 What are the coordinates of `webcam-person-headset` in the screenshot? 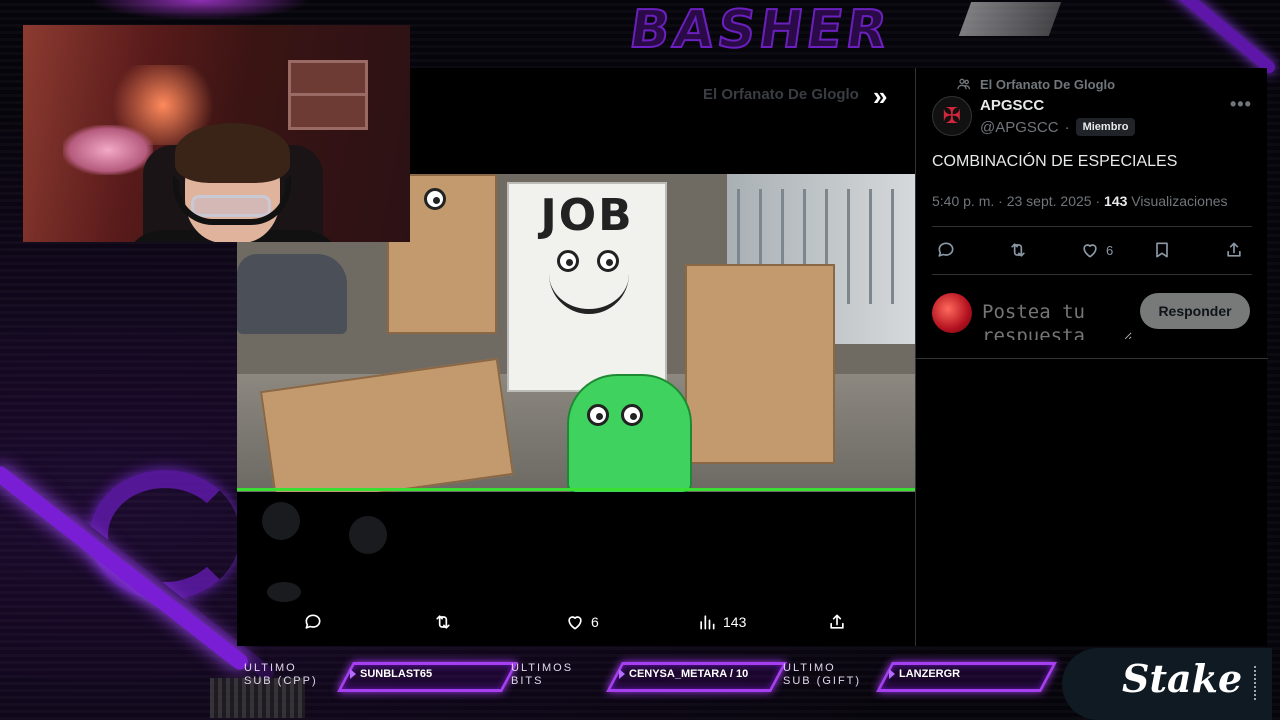 It's located at (232, 200).